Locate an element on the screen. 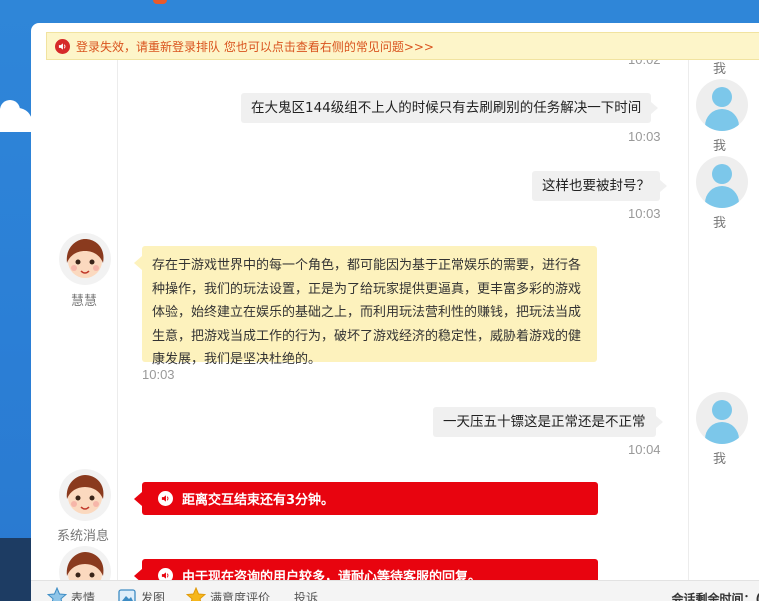 This screenshot has height=601, width=759. complain-button: 投诉 is located at coordinates (306, 594).